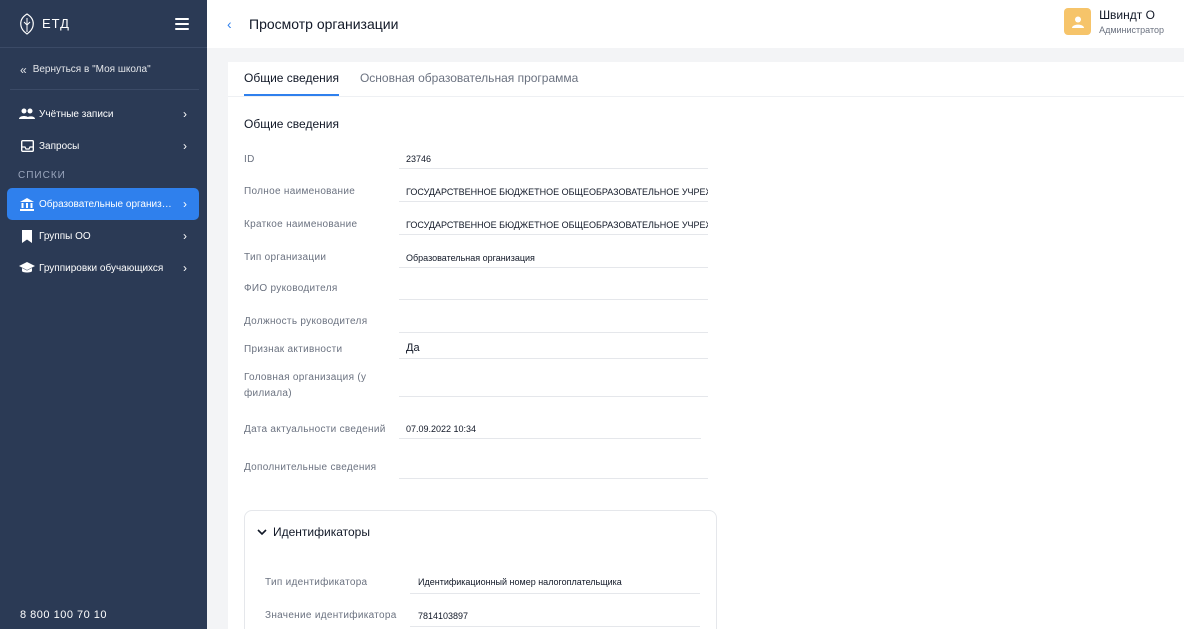  I want to click on sidebar-item-organizations: Образовательные организации ›, so click(103, 204).